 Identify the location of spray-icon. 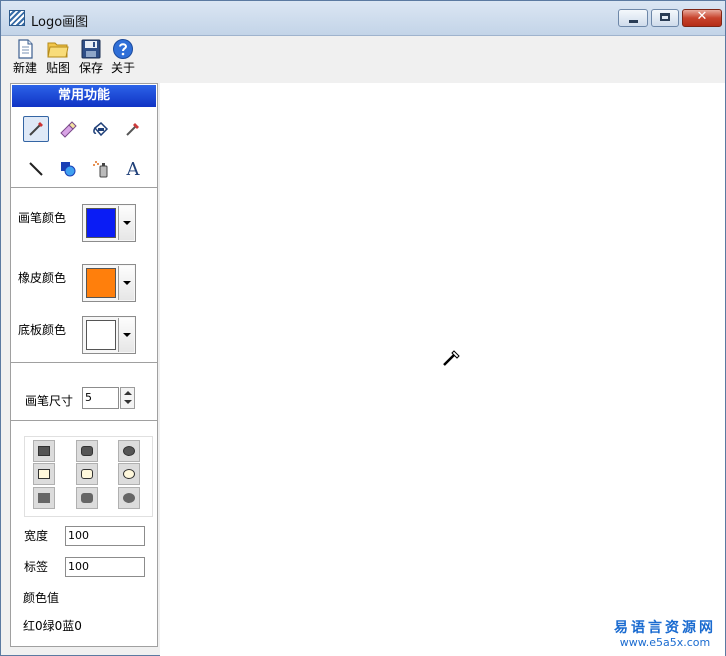
(100, 169).